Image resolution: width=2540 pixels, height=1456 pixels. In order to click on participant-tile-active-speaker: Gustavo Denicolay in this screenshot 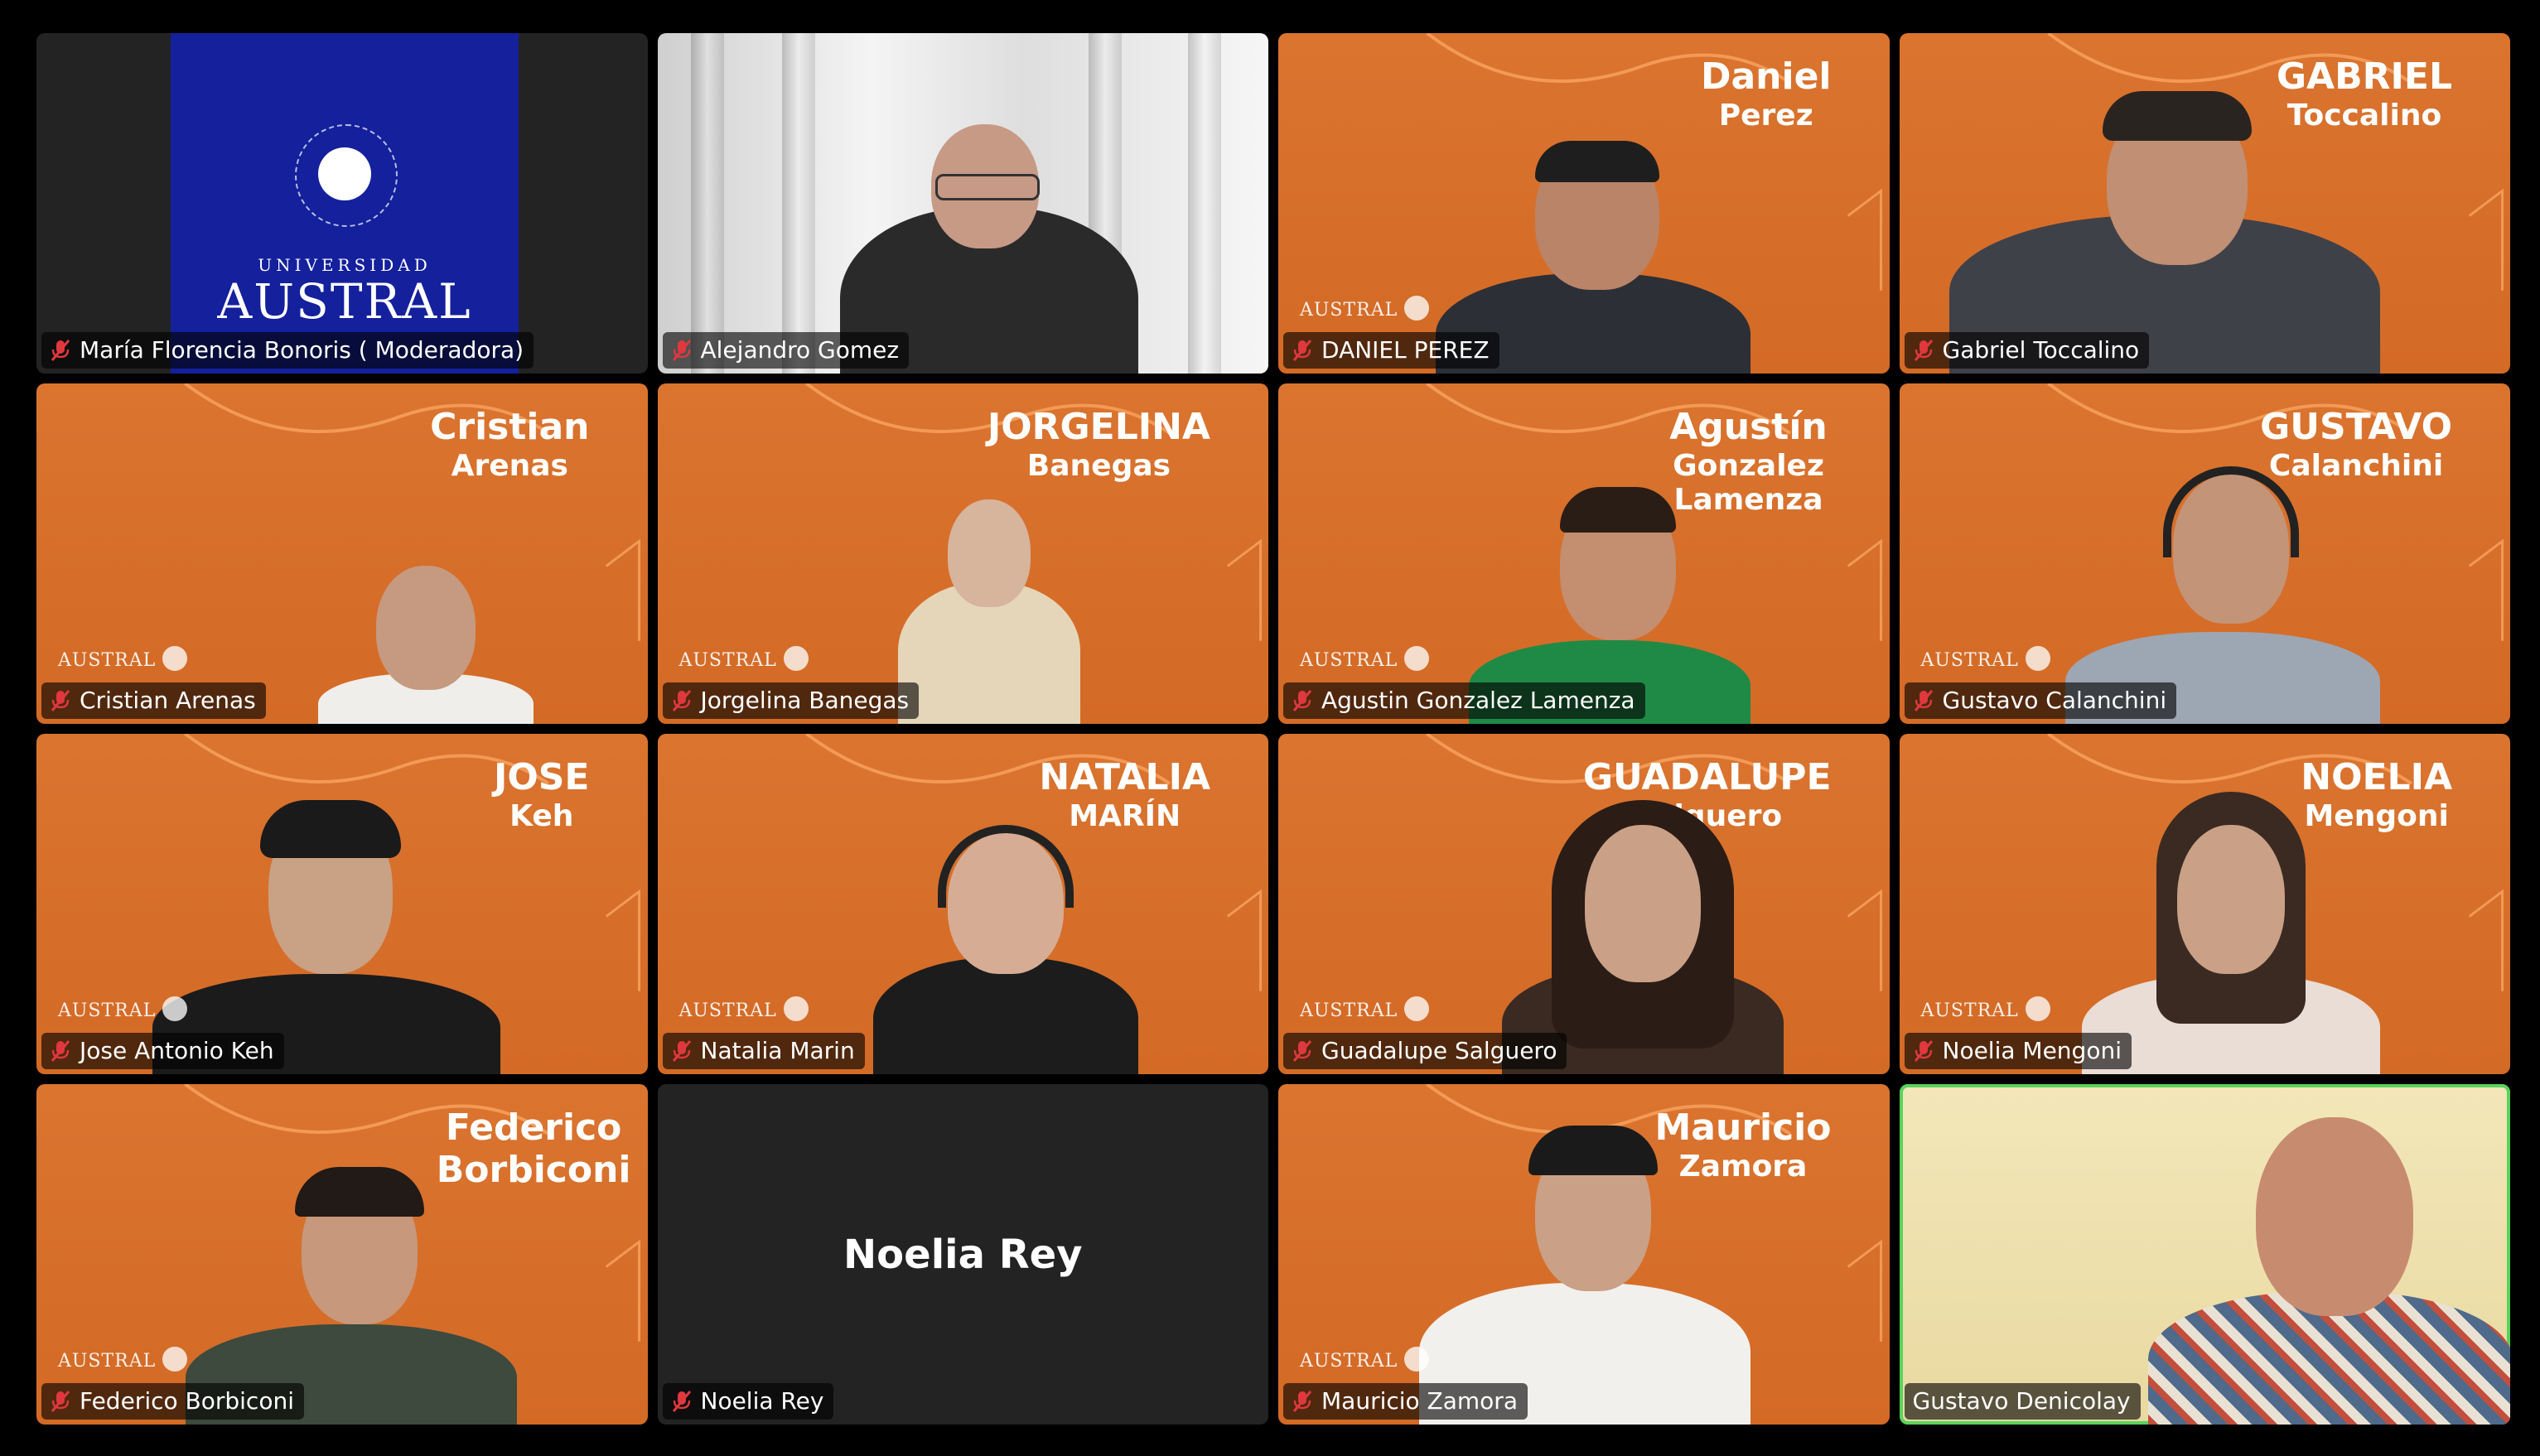, I will do `click(2204, 1254)`.